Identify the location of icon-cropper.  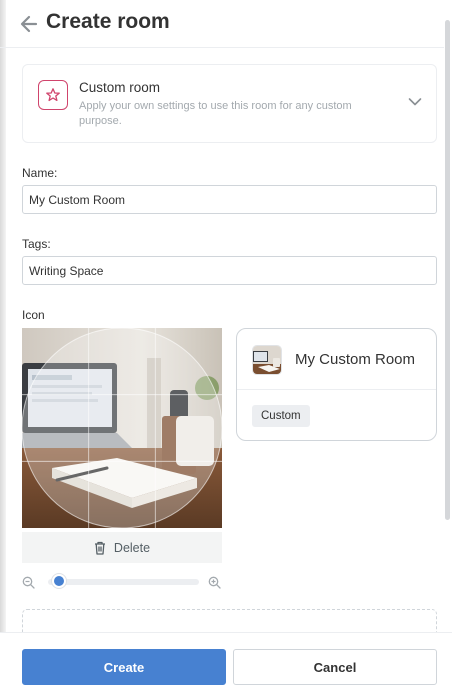
(122, 428).